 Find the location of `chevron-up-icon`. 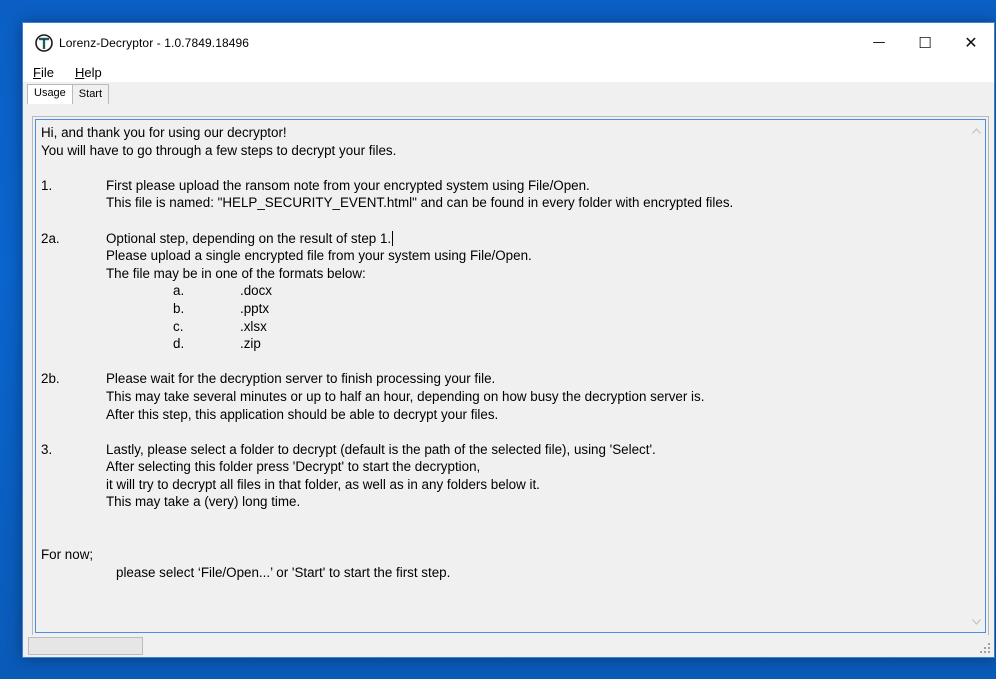

chevron-up-icon is located at coordinates (976, 130).